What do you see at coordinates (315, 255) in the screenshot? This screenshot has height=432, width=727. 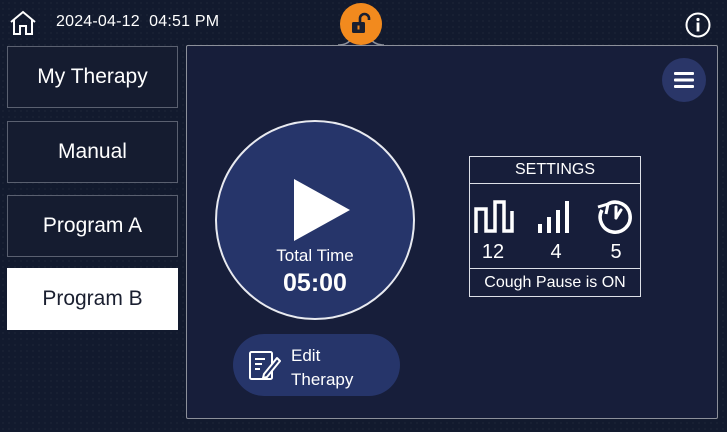 I see `total-time-label: Total Time` at bounding box center [315, 255].